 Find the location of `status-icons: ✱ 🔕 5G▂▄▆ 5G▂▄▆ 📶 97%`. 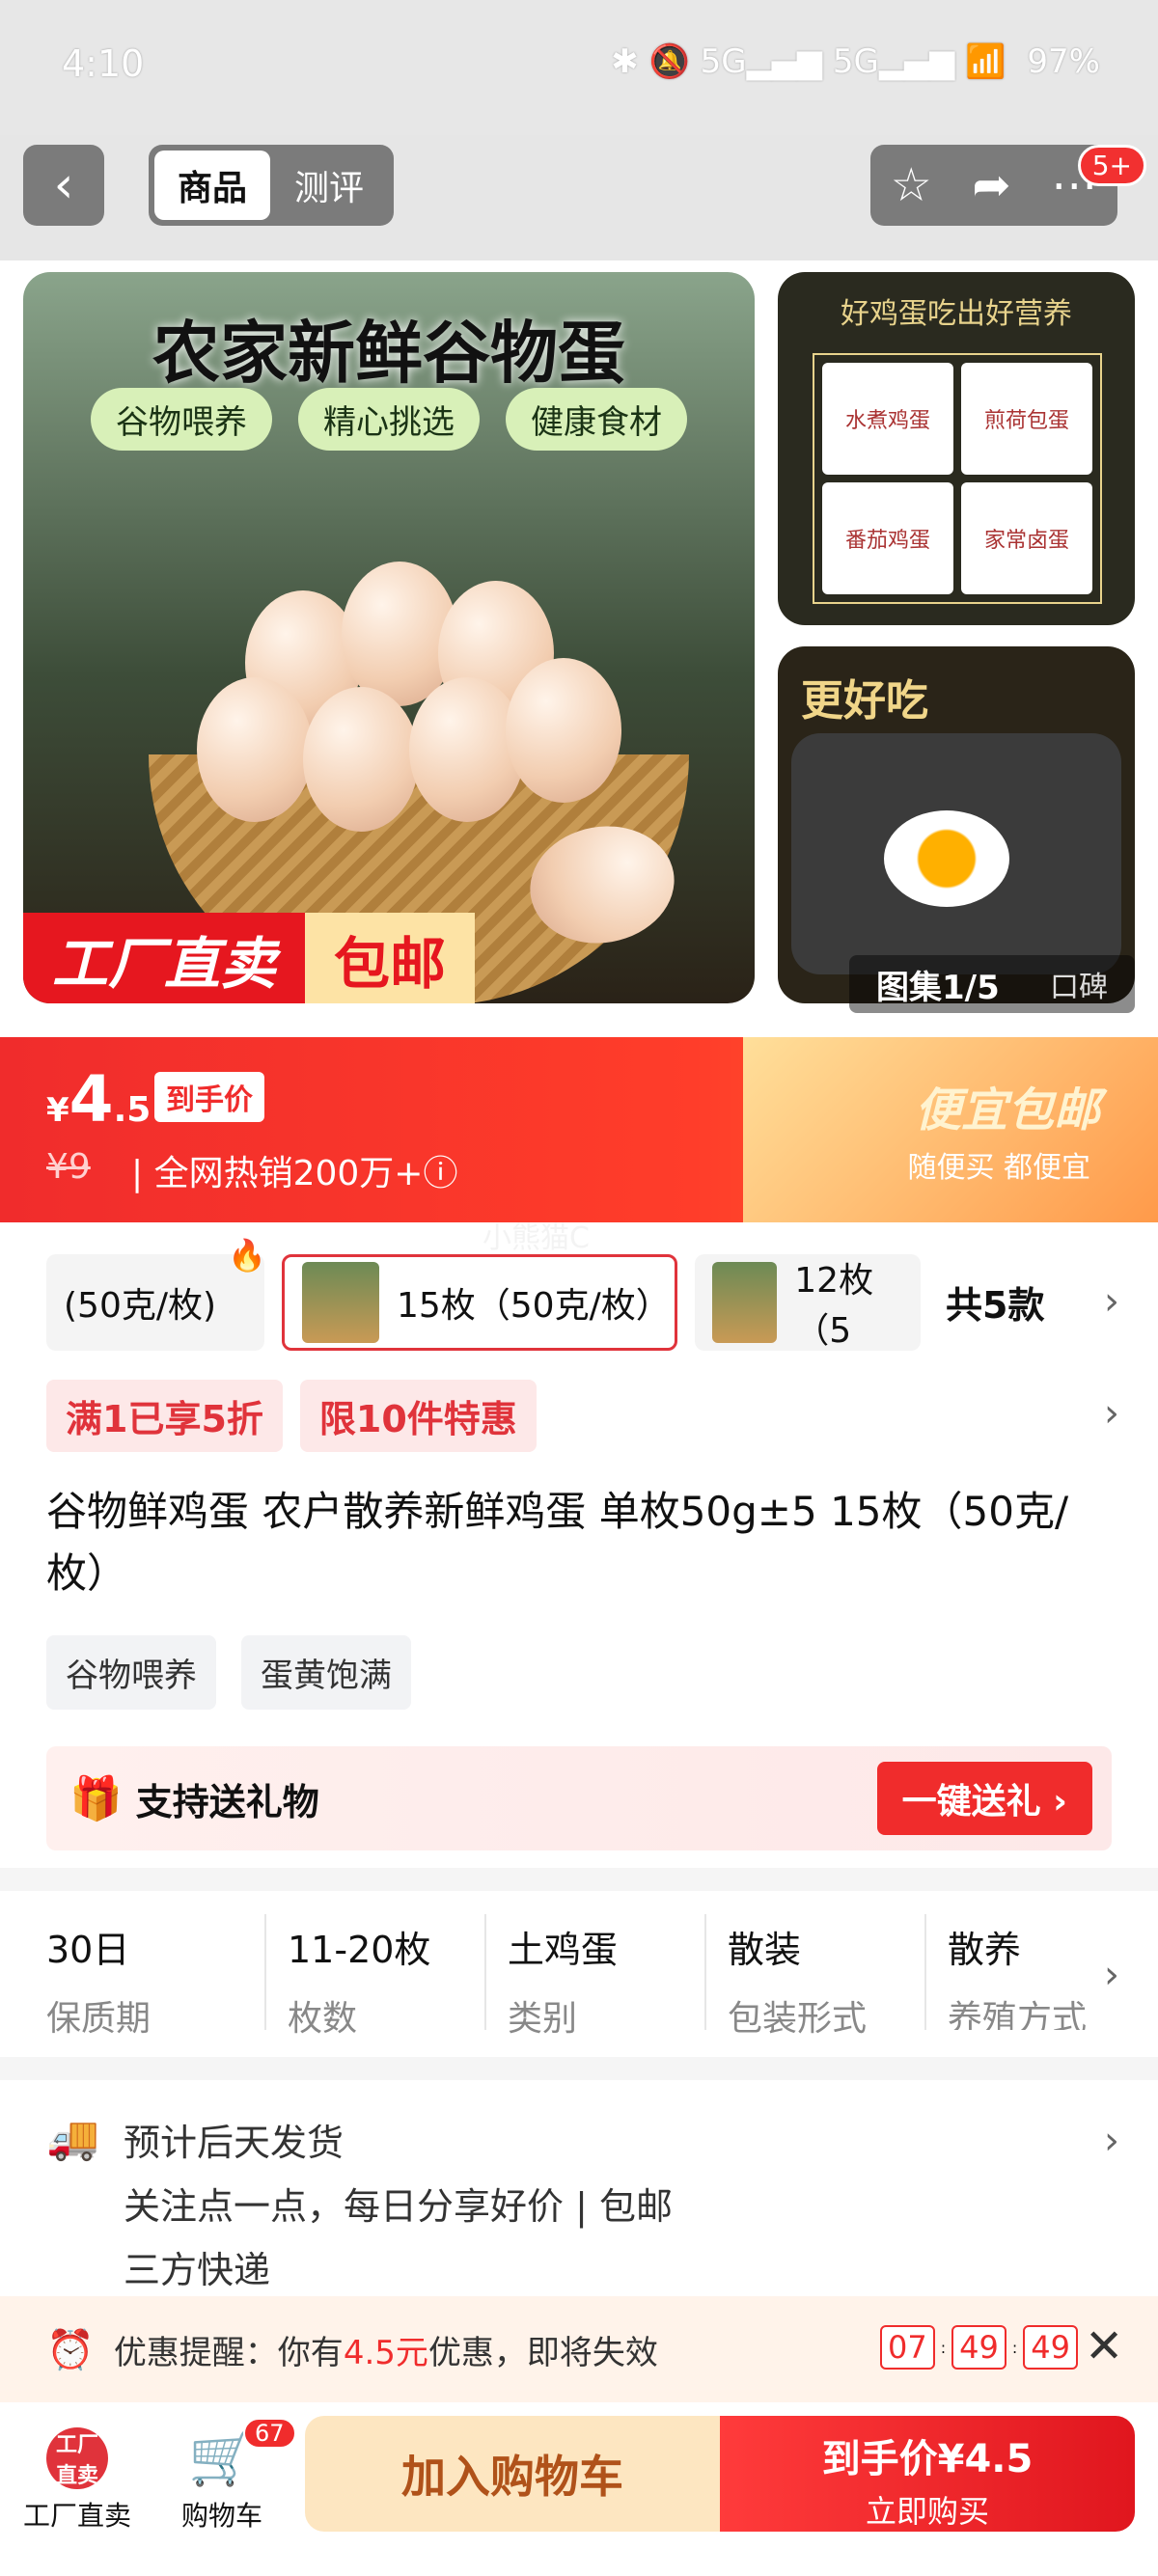

status-icons: ✱ 🔕 5G▂▄▆ 5G▂▄▆ 📶 97% is located at coordinates (855, 61).